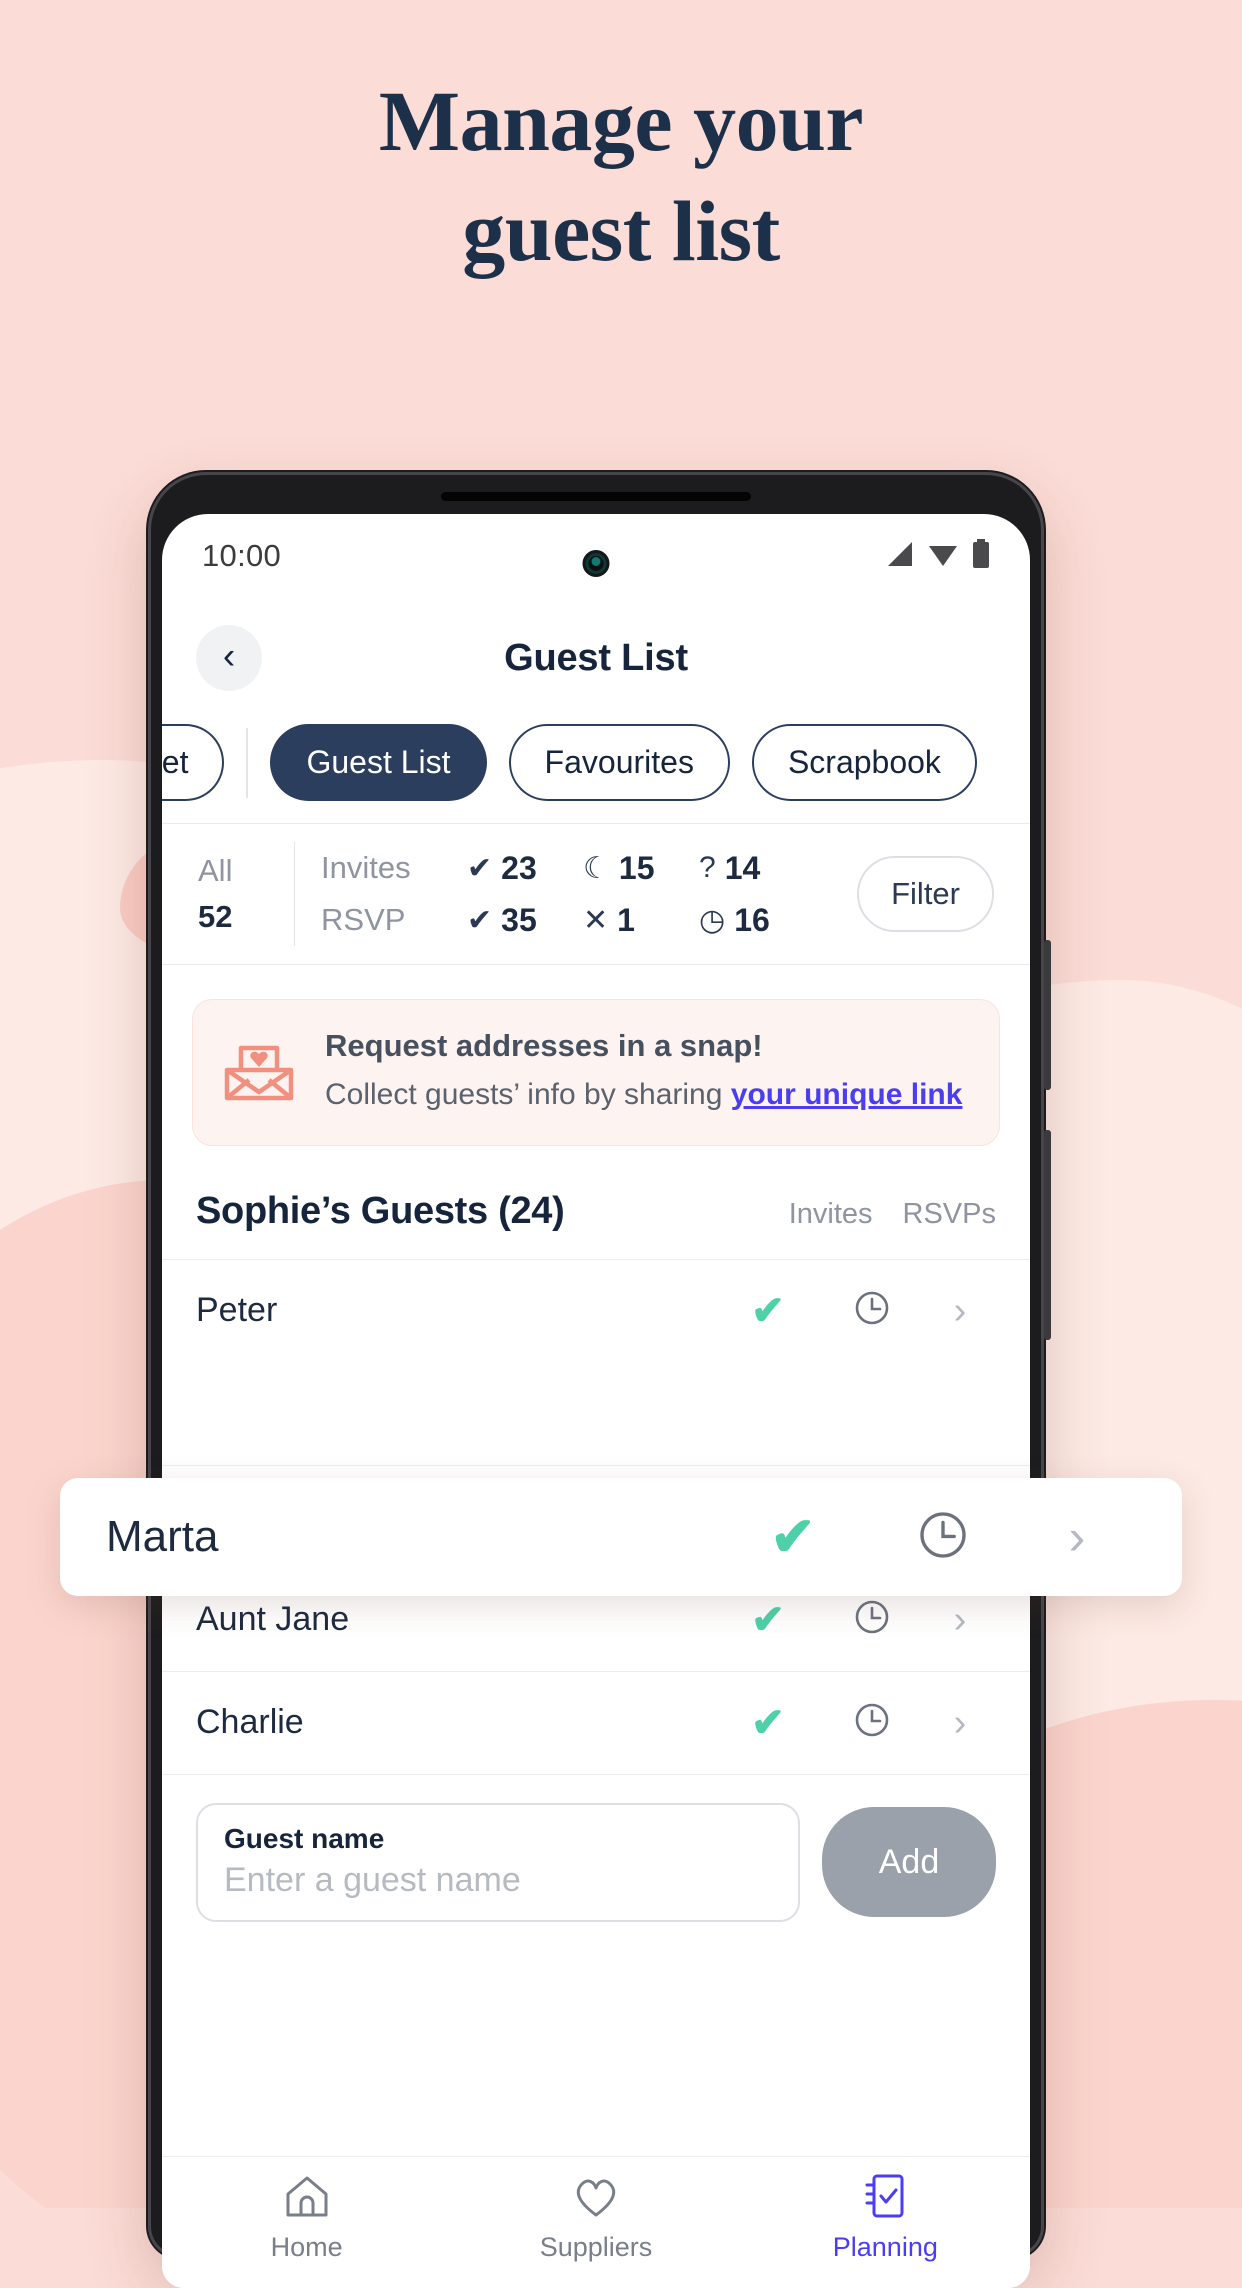 The height and width of the screenshot is (2288, 1242). I want to click on app-header: ‹ Guest List, so click(596, 658).